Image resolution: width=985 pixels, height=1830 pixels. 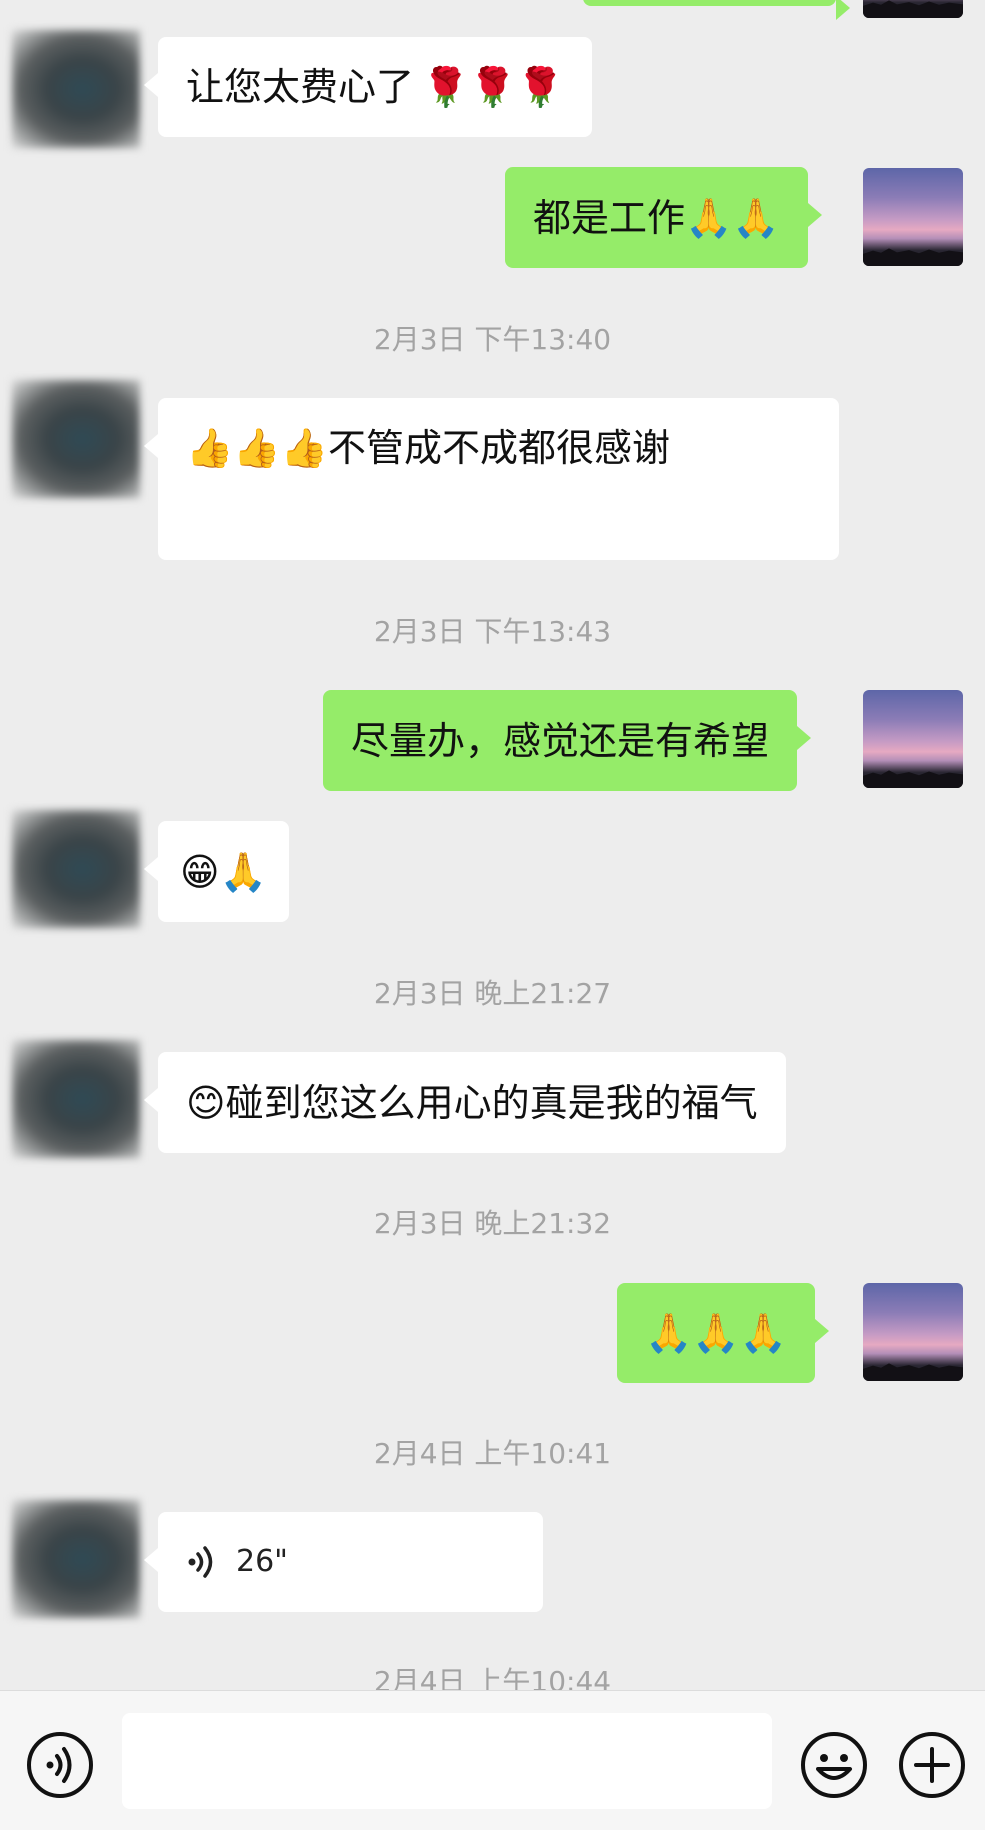 I want to click on timestamp: 2月3日 晚上21:32, so click(x=492, y=1223).